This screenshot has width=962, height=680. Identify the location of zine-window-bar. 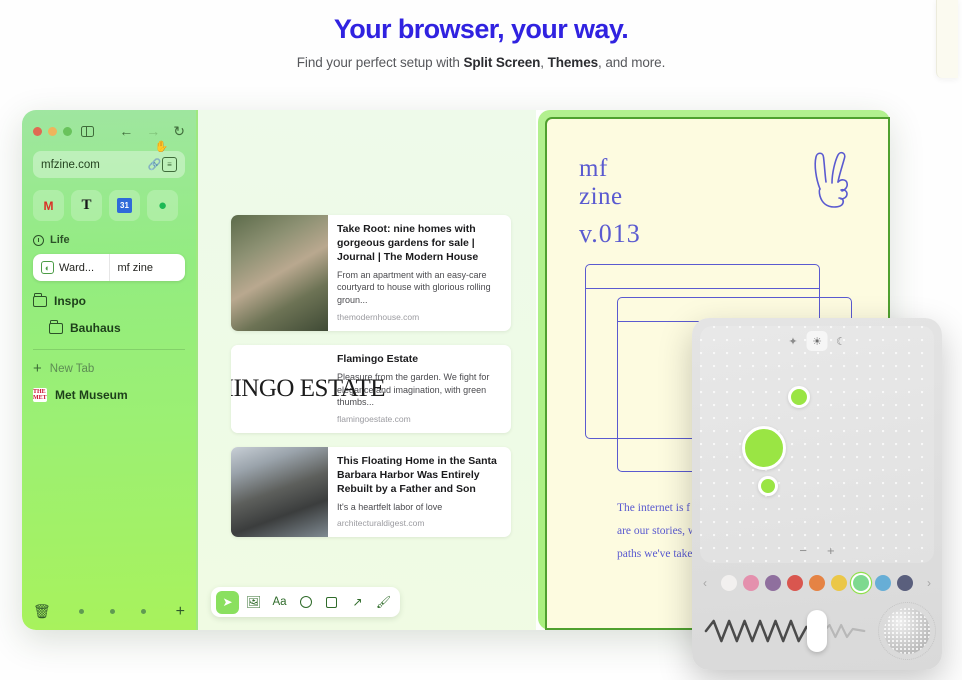
(702, 289).